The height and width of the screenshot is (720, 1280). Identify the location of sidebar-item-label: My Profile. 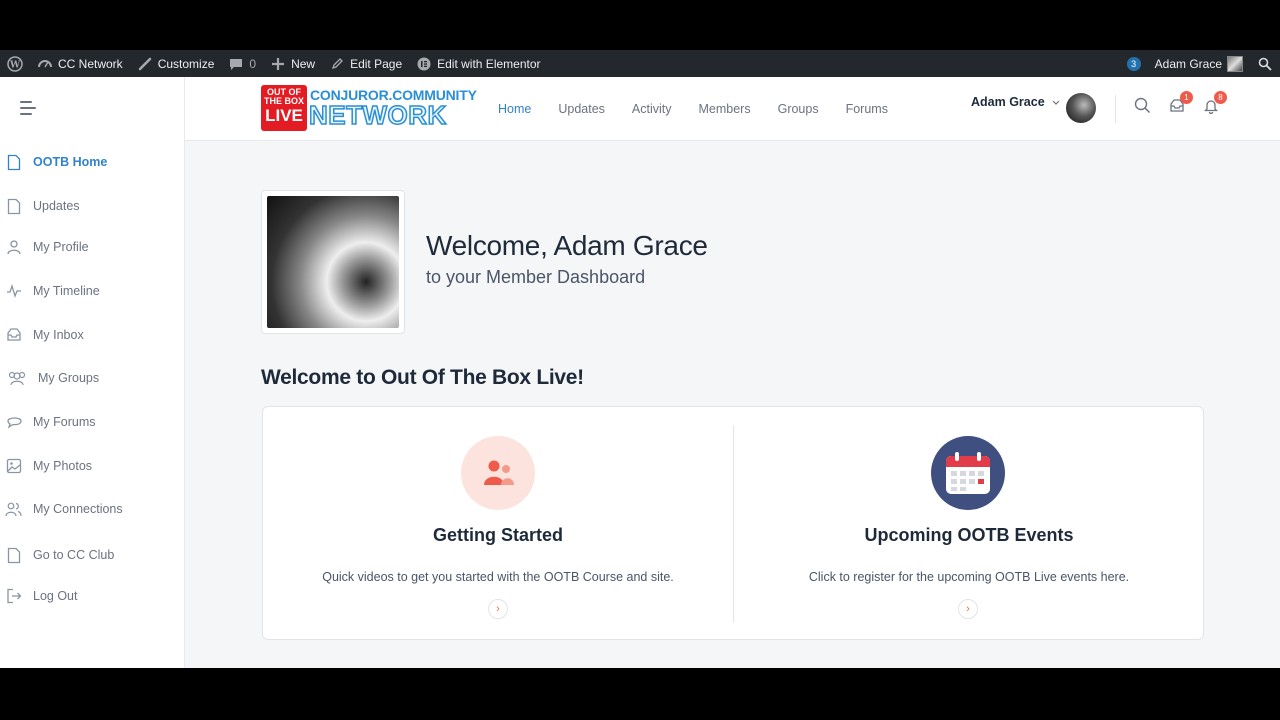
(61, 247).